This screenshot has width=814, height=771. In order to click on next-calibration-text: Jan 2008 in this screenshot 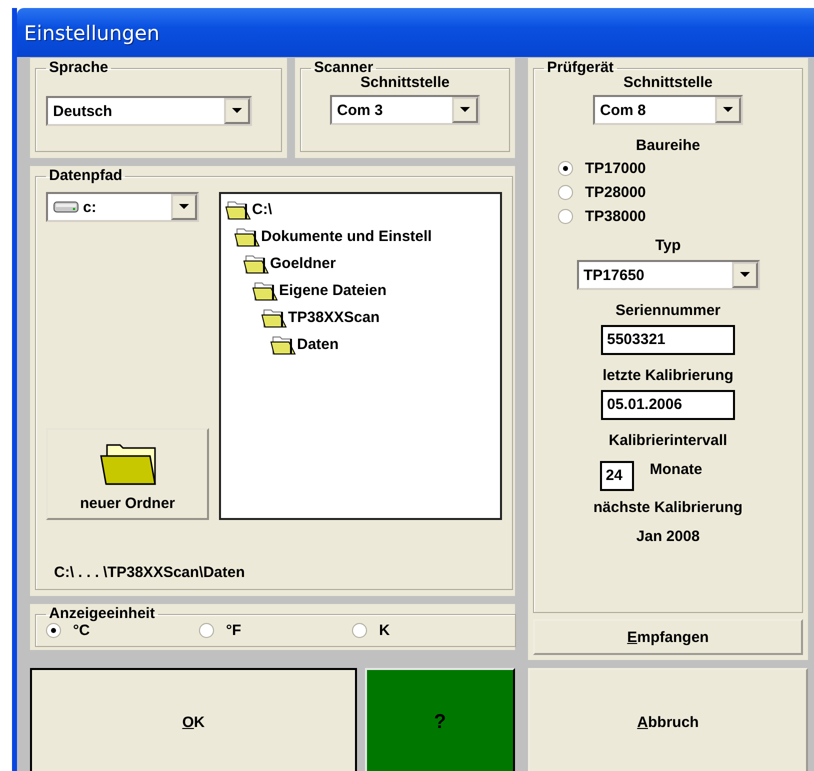, I will do `click(668, 536)`.